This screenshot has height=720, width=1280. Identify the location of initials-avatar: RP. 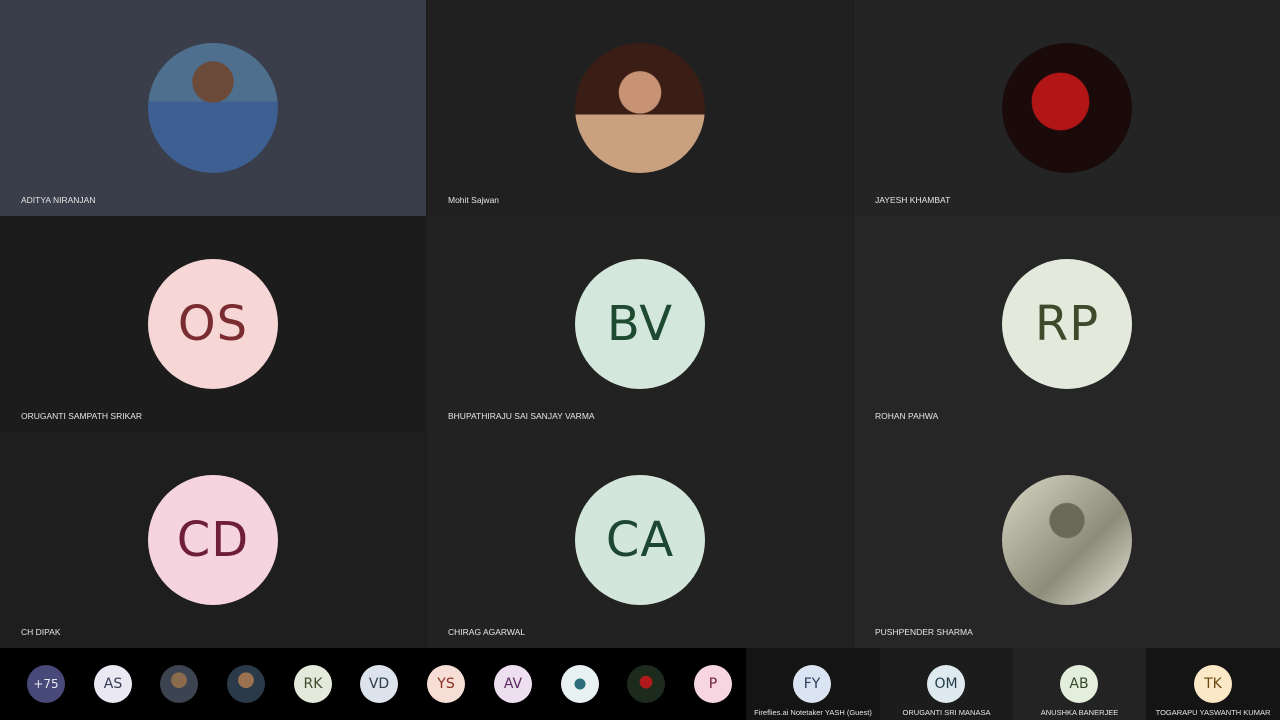
(1067, 324).